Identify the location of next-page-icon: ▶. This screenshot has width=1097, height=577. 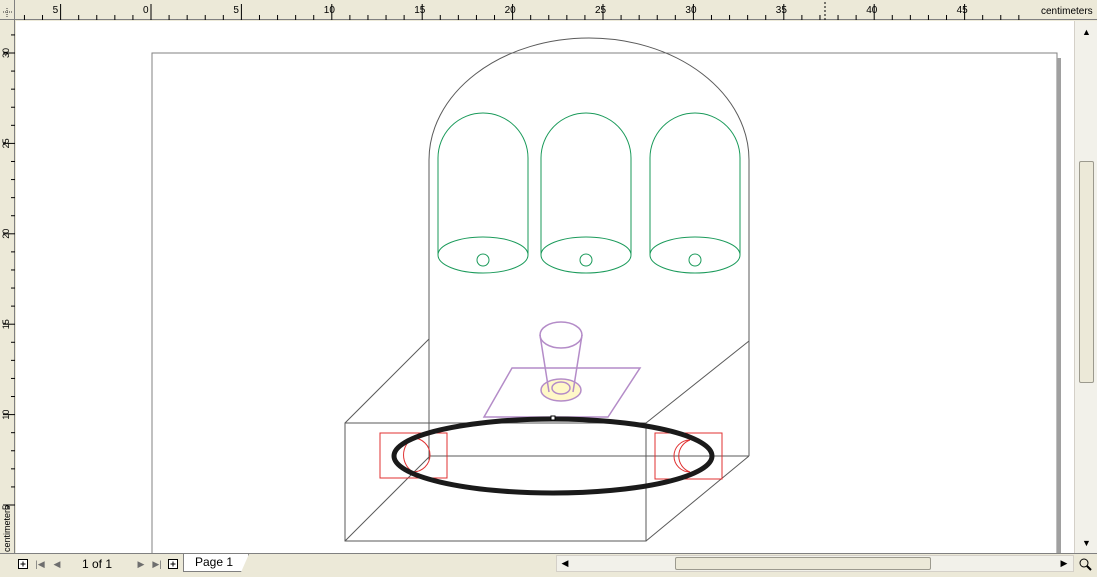
(141, 564).